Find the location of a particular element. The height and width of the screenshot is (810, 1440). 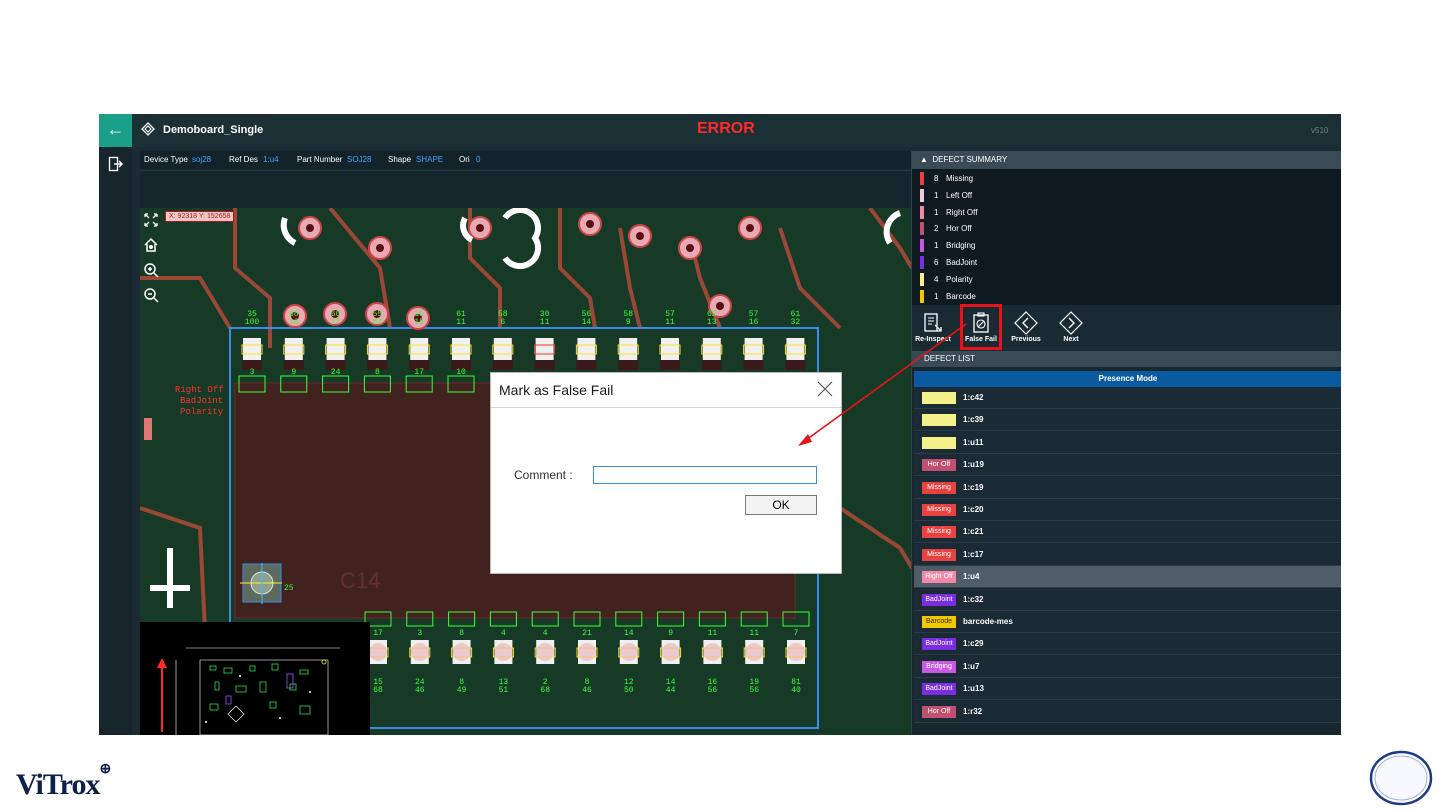

defect-row: Missing 1:c17 is located at coordinates (1127, 554).